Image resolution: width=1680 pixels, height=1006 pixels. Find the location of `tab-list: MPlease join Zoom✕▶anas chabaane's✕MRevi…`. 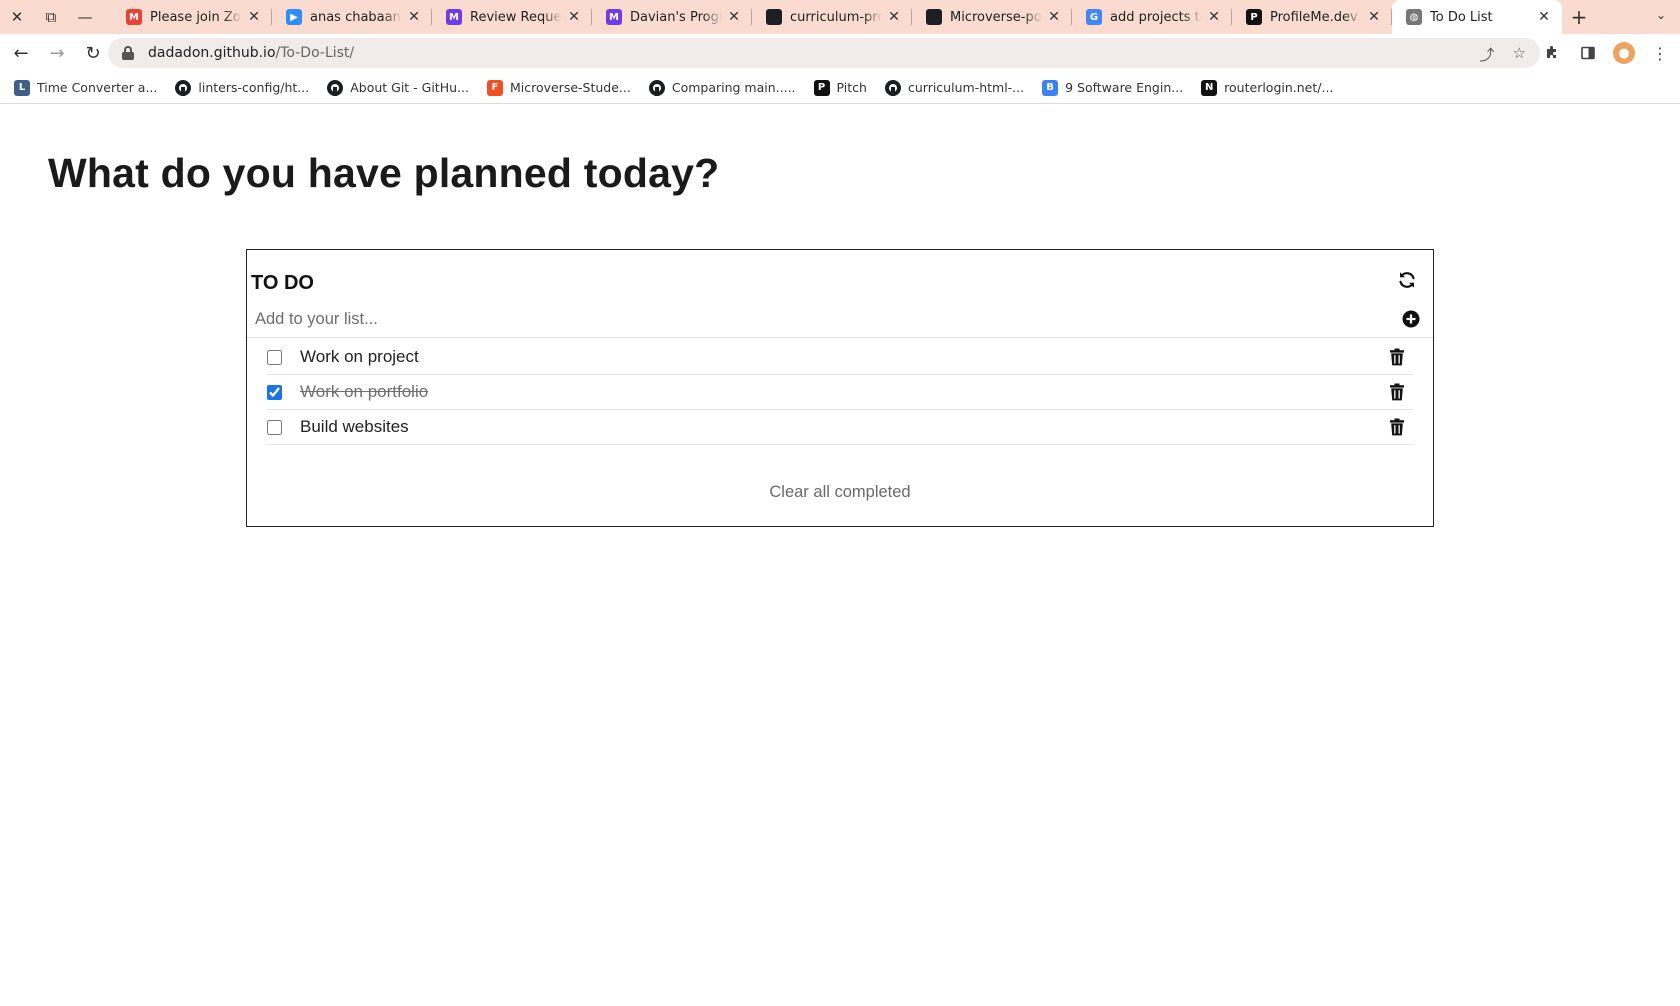

tab-list: MPlease join Zoom✕▶anas chabaane's✕MRevi… is located at coordinates (837, 17).